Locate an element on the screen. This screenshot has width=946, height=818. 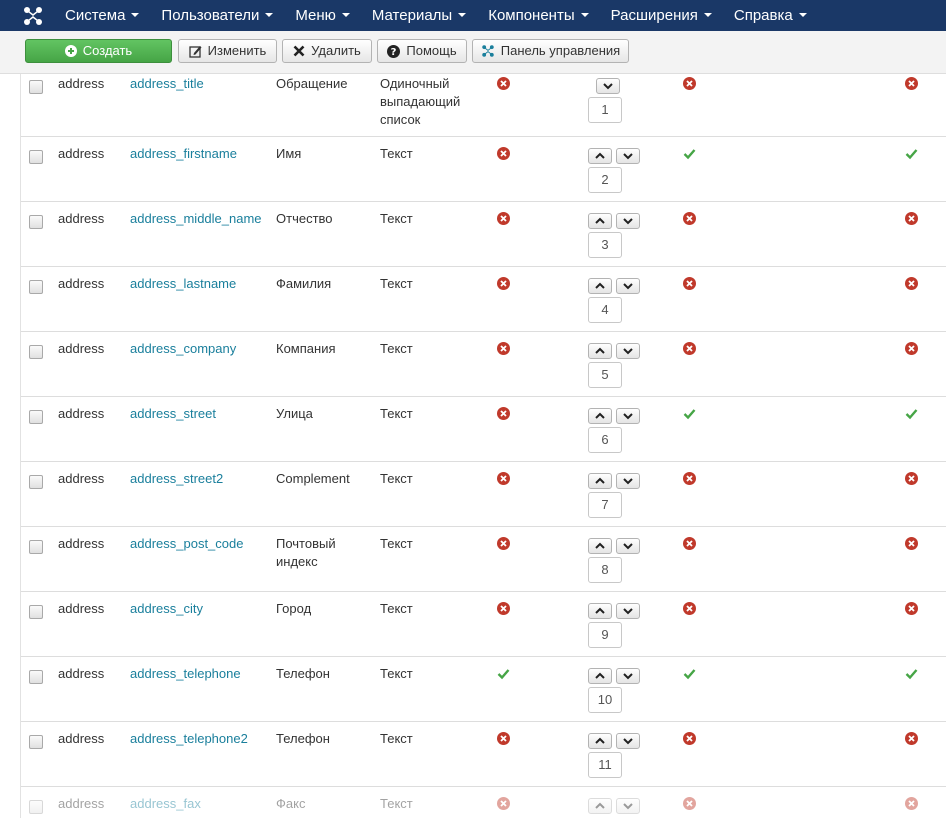
ordering-input: 5 is located at coordinates (605, 375).